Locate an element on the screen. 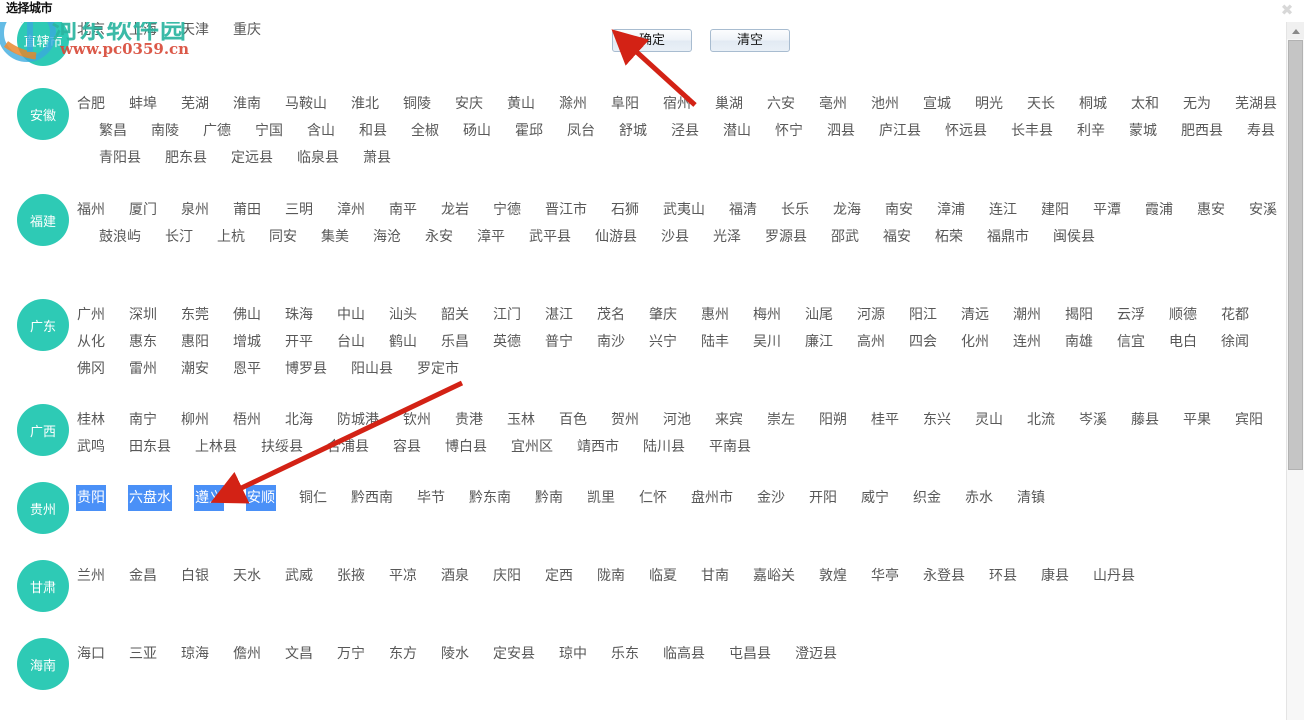  city-item: 上杭 is located at coordinates (231, 237).